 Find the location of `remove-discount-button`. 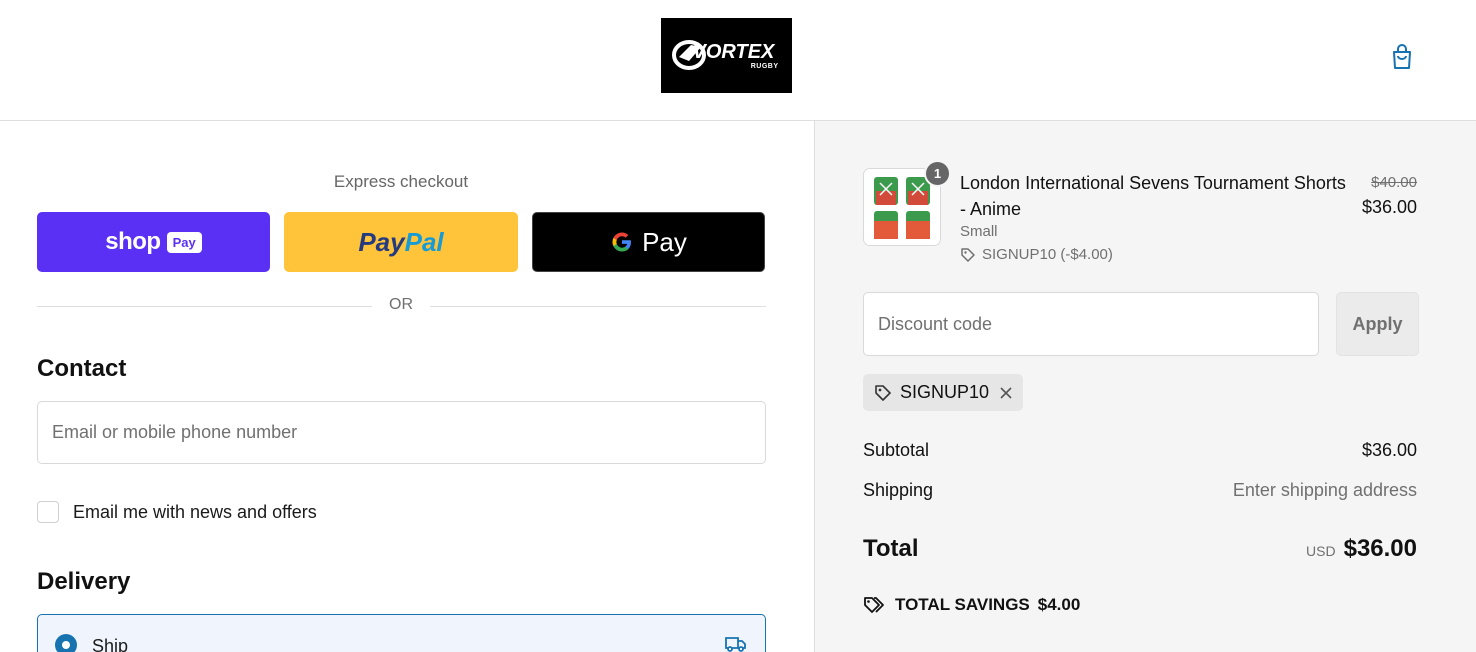

remove-discount-button is located at coordinates (1006, 393).